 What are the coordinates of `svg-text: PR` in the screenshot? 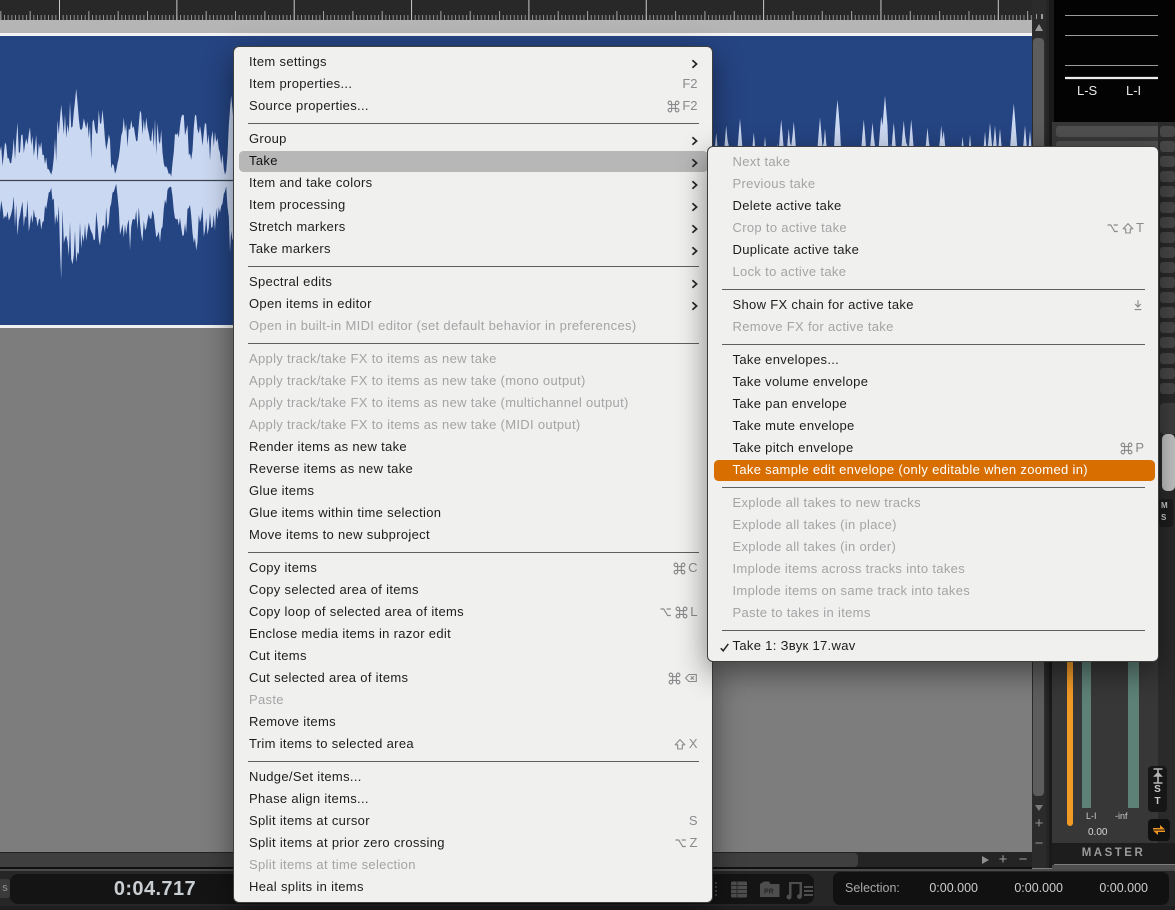 It's located at (769, 892).